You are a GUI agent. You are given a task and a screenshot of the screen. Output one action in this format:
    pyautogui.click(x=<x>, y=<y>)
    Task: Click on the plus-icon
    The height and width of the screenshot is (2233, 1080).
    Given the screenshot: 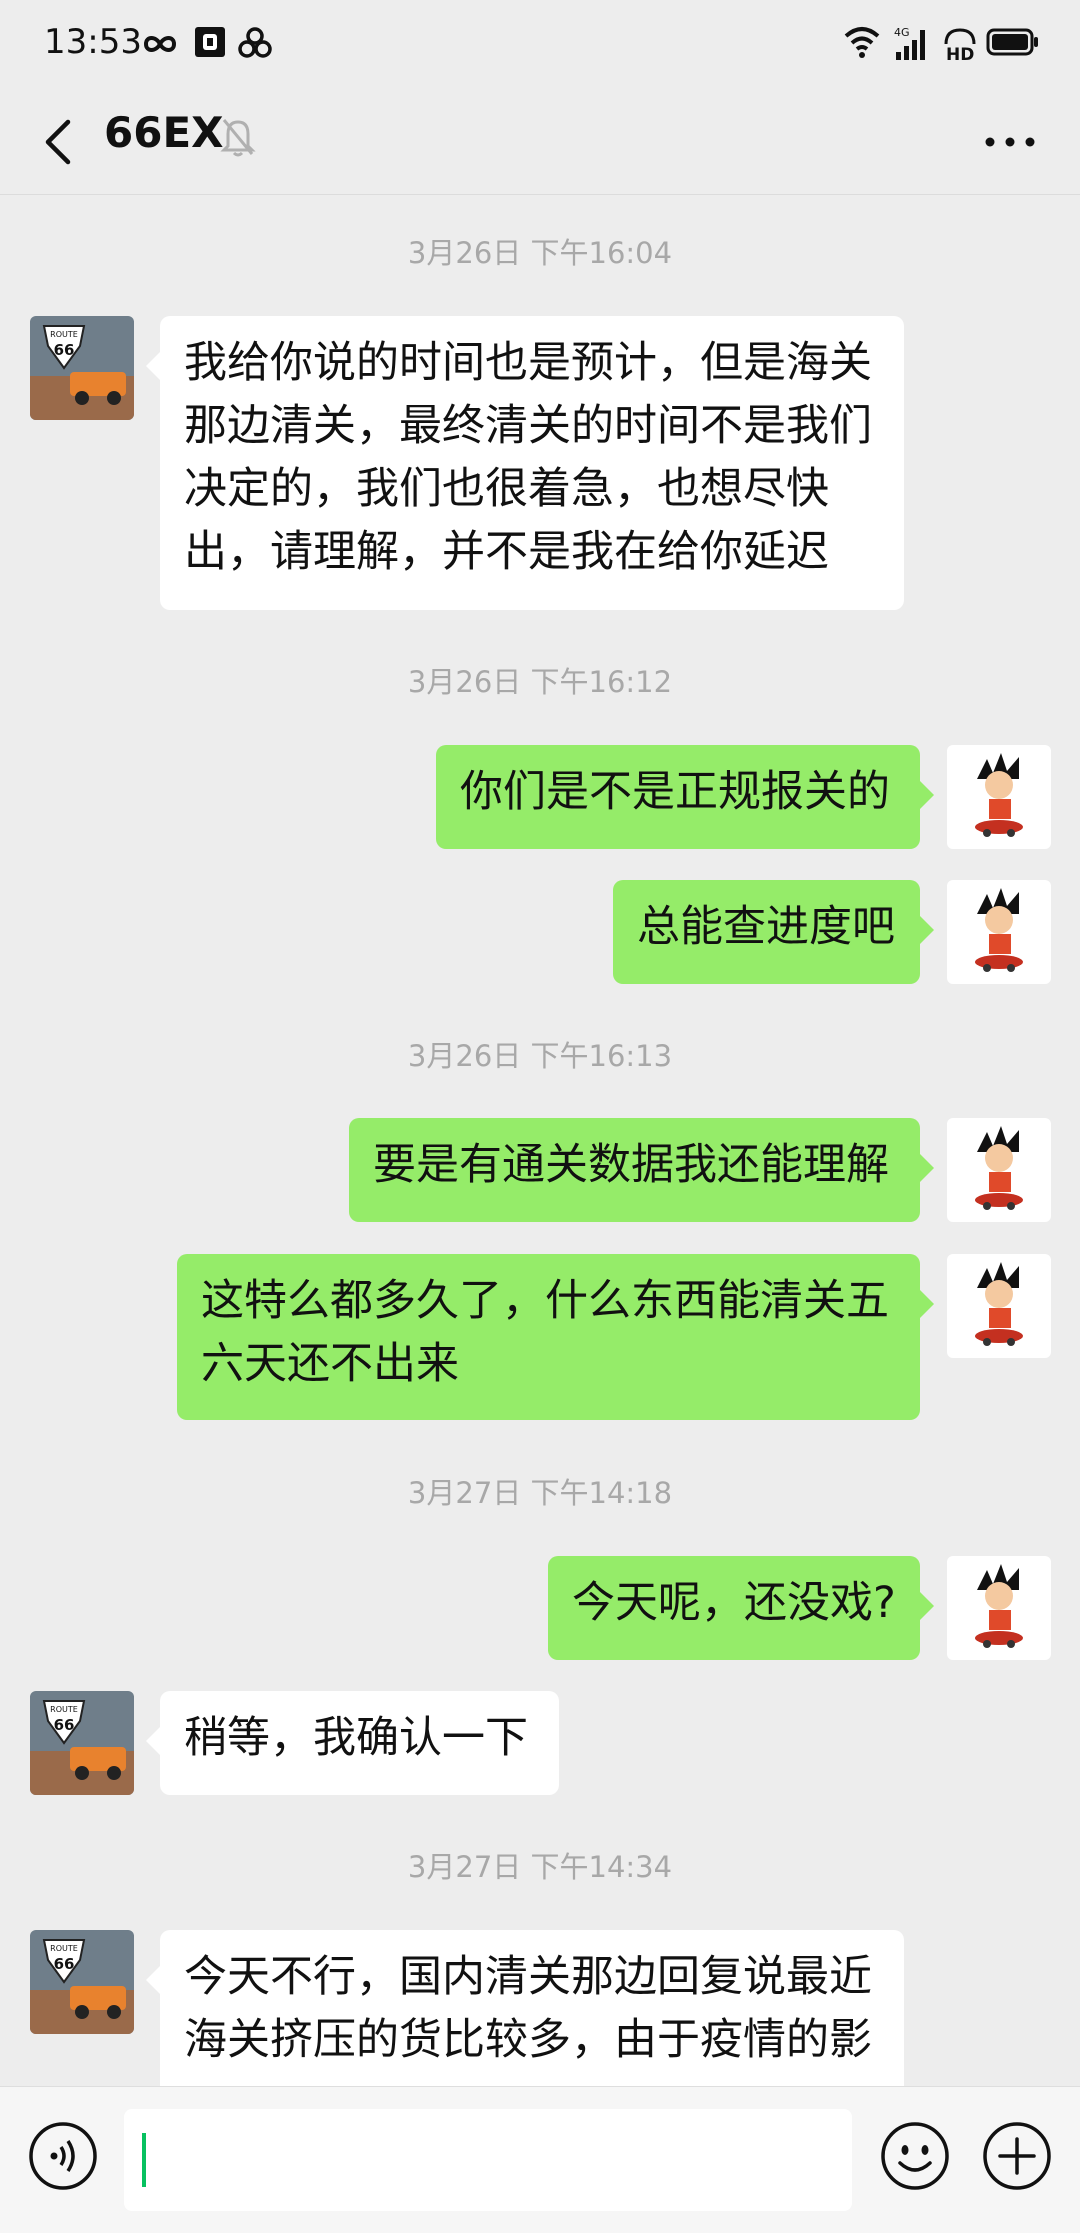 What is the action you would take?
    pyautogui.click(x=1017, y=2156)
    